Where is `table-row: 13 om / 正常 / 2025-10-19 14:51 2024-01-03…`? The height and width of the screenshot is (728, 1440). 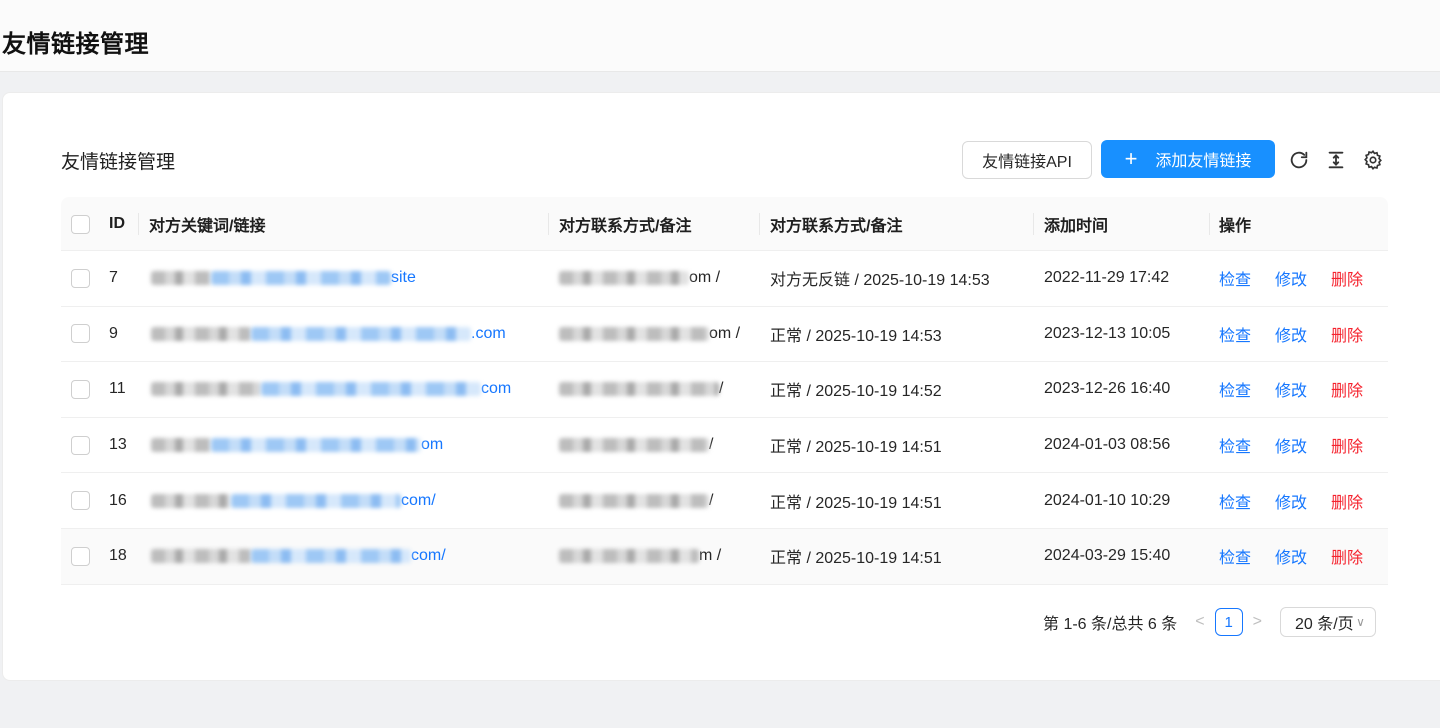 table-row: 13 om / 正常 / 2025-10-19 14:51 2024-01-03… is located at coordinates (724, 446).